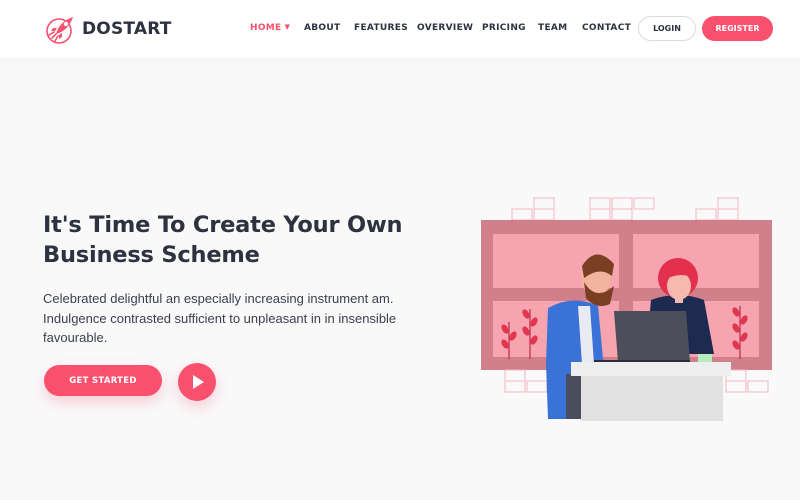 This screenshot has height=500, width=800. I want to click on nav-item-pricing: PRICING, so click(504, 28).